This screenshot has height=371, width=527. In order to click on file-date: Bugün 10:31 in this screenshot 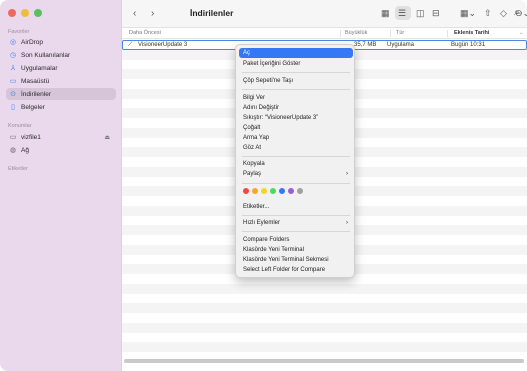, I will do `click(468, 45)`.